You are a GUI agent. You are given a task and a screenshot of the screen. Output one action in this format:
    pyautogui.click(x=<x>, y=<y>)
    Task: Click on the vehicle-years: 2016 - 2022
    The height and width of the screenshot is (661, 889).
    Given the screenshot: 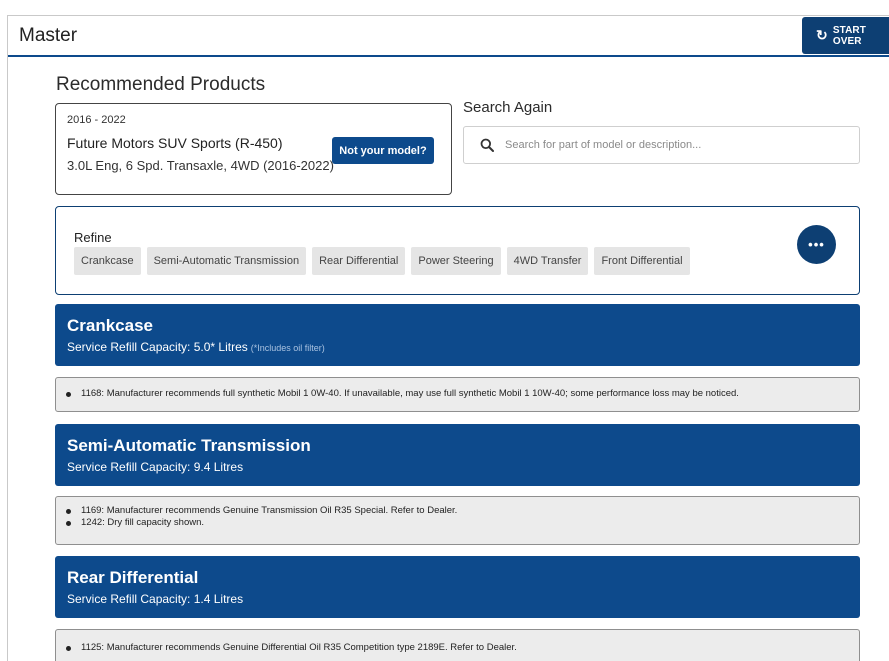 What is the action you would take?
    pyautogui.click(x=96, y=120)
    